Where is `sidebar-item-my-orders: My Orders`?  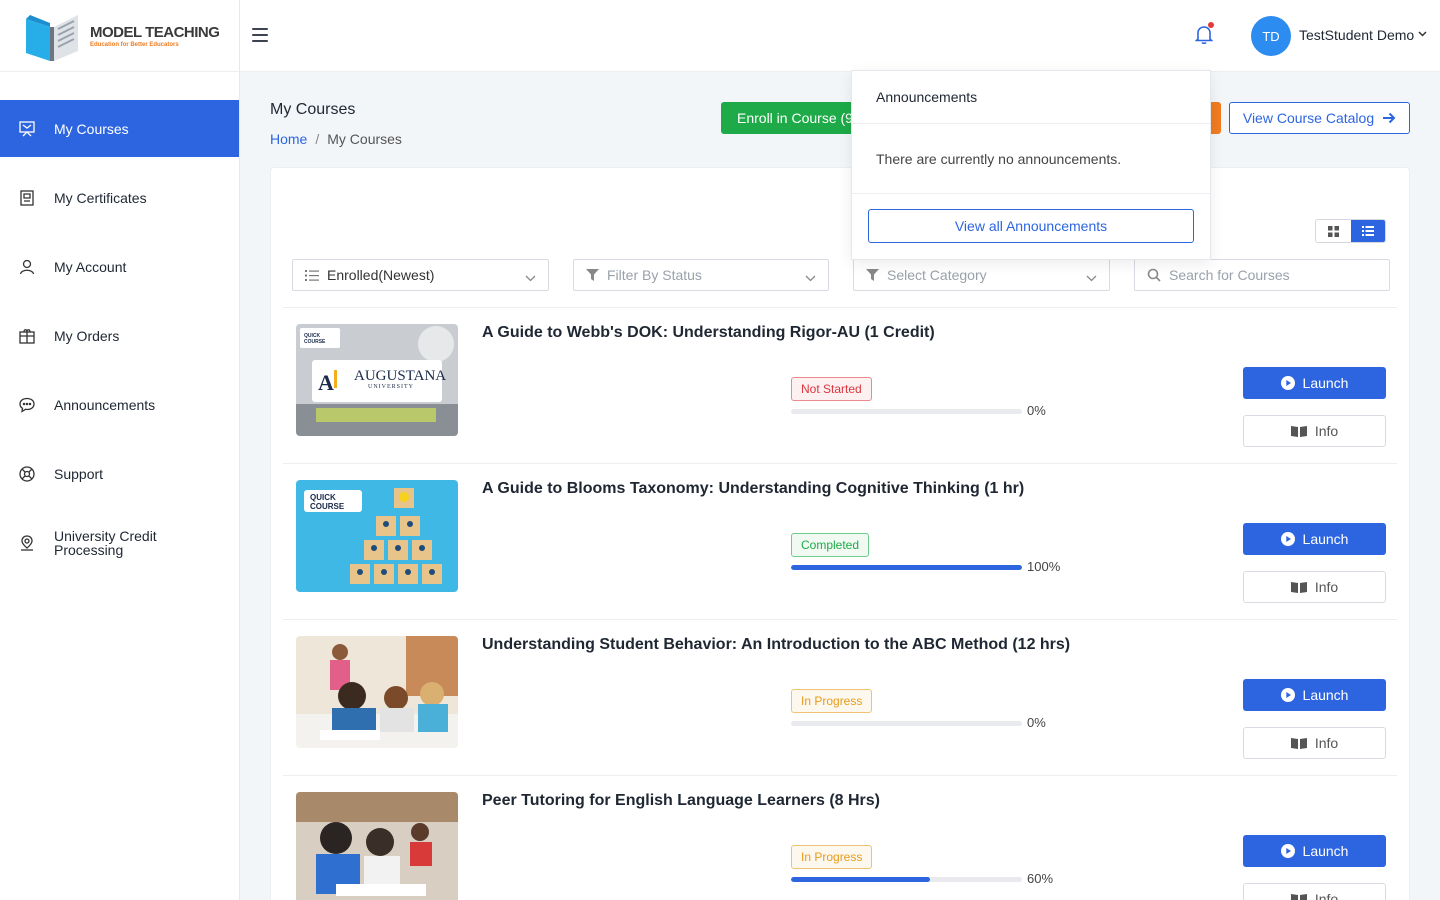 sidebar-item-my-orders: My Orders is located at coordinates (119, 335).